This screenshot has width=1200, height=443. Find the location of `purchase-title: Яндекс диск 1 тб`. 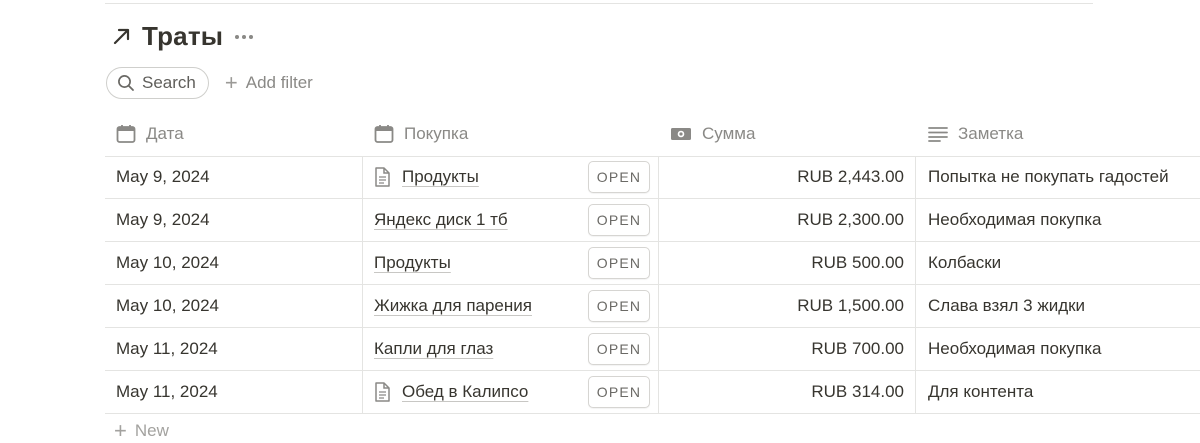

purchase-title: Яндекс диск 1 тб is located at coordinates (441, 220).